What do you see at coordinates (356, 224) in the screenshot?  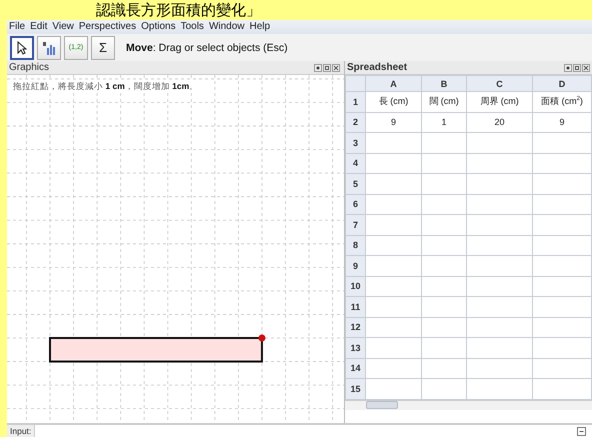 I see `row-header: 7` at bounding box center [356, 224].